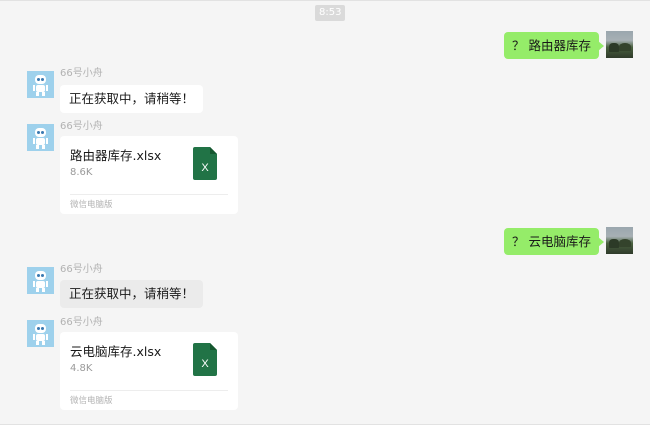 Image resolution: width=650 pixels, height=425 pixels. What do you see at coordinates (330, 13) in the screenshot?
I see `timestamp: 8:53` at bounding box center [330, 13].